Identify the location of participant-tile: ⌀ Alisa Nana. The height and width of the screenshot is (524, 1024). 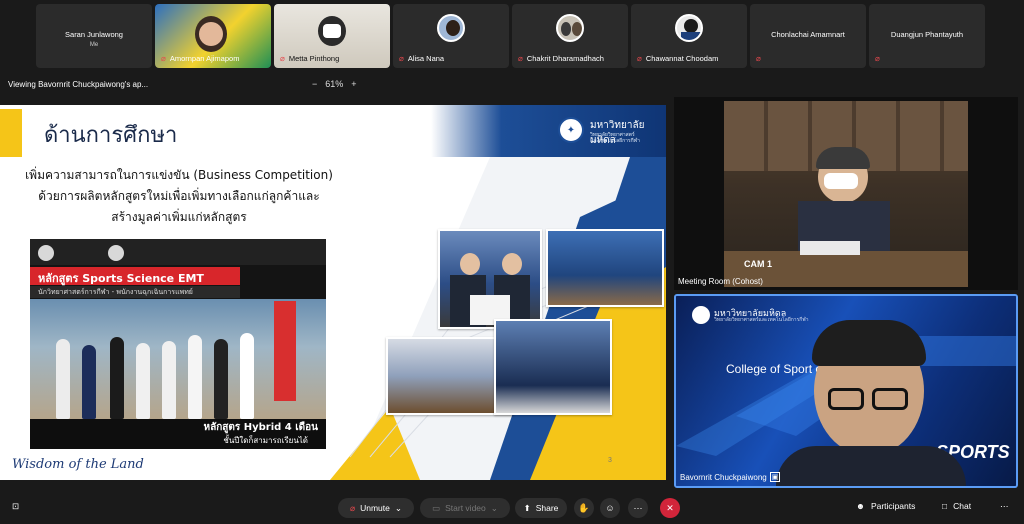
(451, 36).